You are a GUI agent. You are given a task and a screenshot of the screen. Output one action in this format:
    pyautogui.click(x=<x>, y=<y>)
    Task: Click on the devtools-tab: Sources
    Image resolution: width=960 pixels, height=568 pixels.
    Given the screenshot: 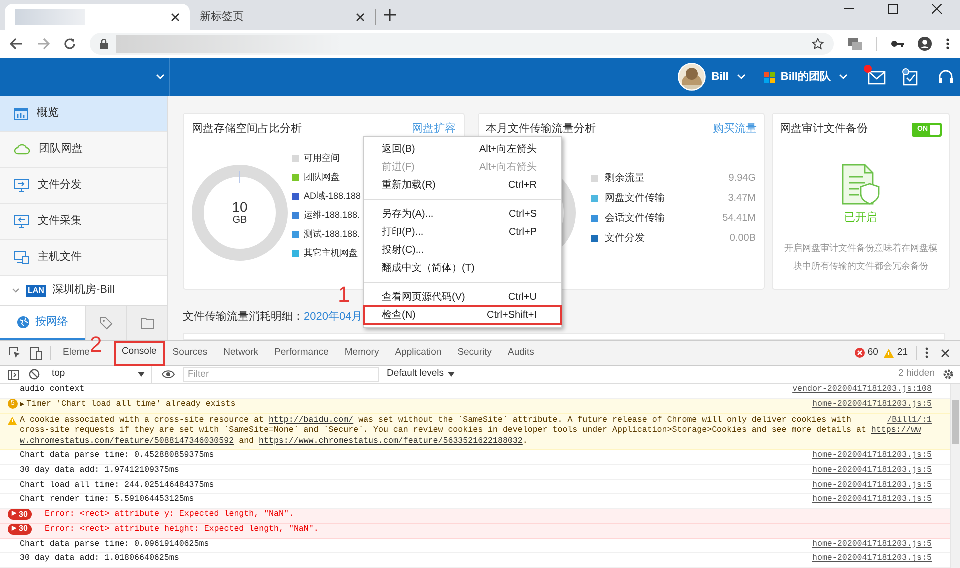 What is the action you would take?
    pyautogui.click(x=190, y=353)
    